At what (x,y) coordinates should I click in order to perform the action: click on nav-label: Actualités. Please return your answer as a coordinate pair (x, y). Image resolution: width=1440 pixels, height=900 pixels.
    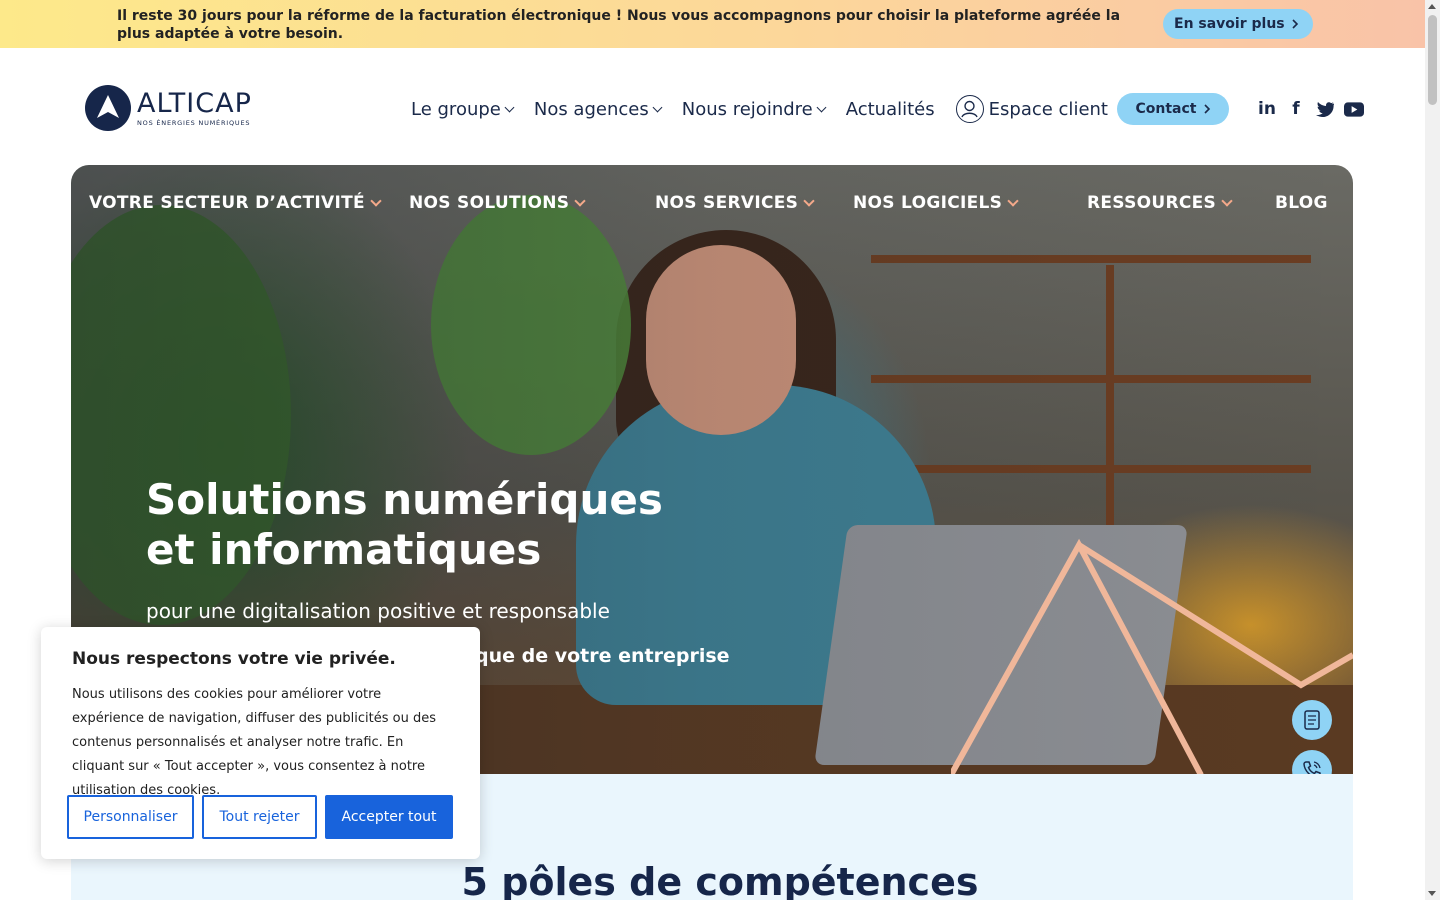
    Looking at the image, I should click on (890, 109).